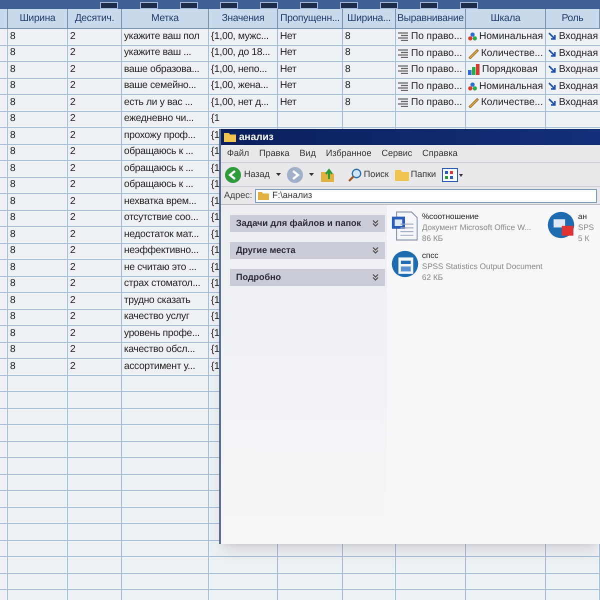 The image size is (600, 600). Describe the element at coordinates (473, 53) in the screenshot. I see `ruler-icon` at that location.